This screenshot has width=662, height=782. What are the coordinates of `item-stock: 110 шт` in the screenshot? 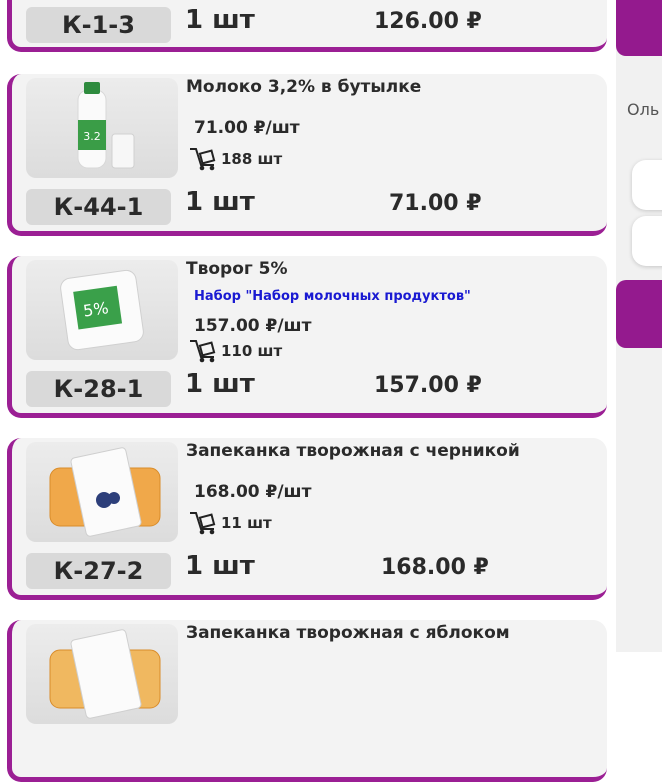 It's located at (234, 351).